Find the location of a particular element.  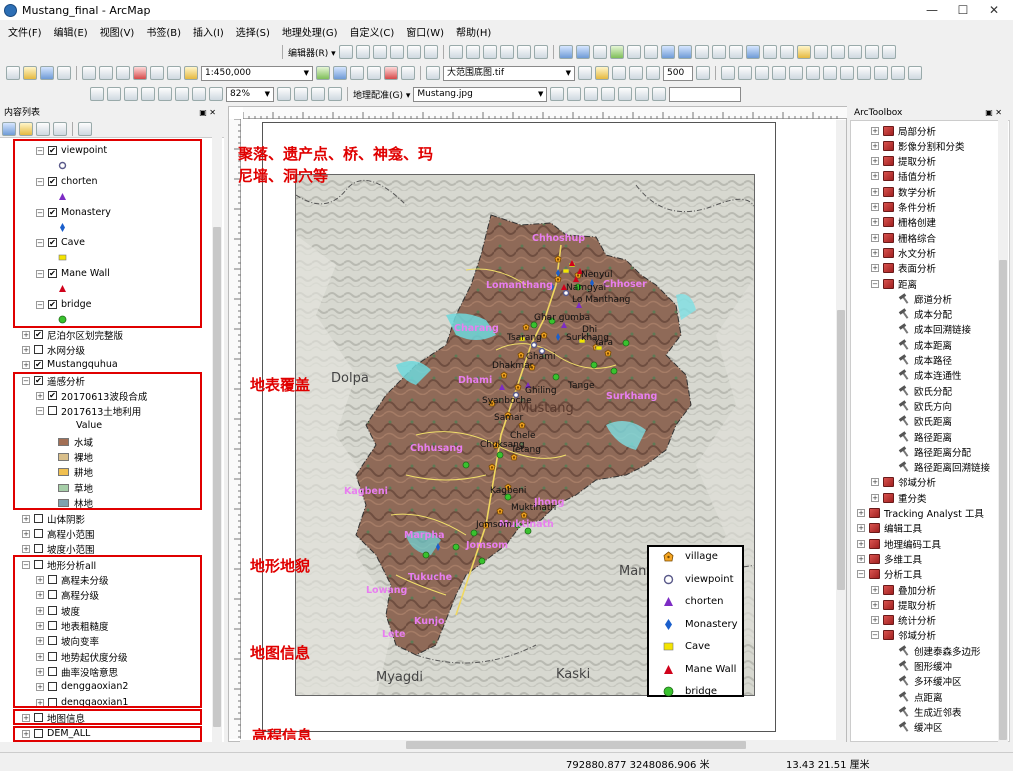

toolbox-item-23: + 邻域分析 is located at coordinates (903, 482).